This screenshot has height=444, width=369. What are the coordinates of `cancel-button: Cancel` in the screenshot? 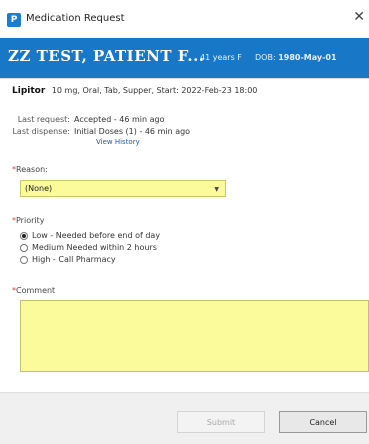 It's located at (323, 422).